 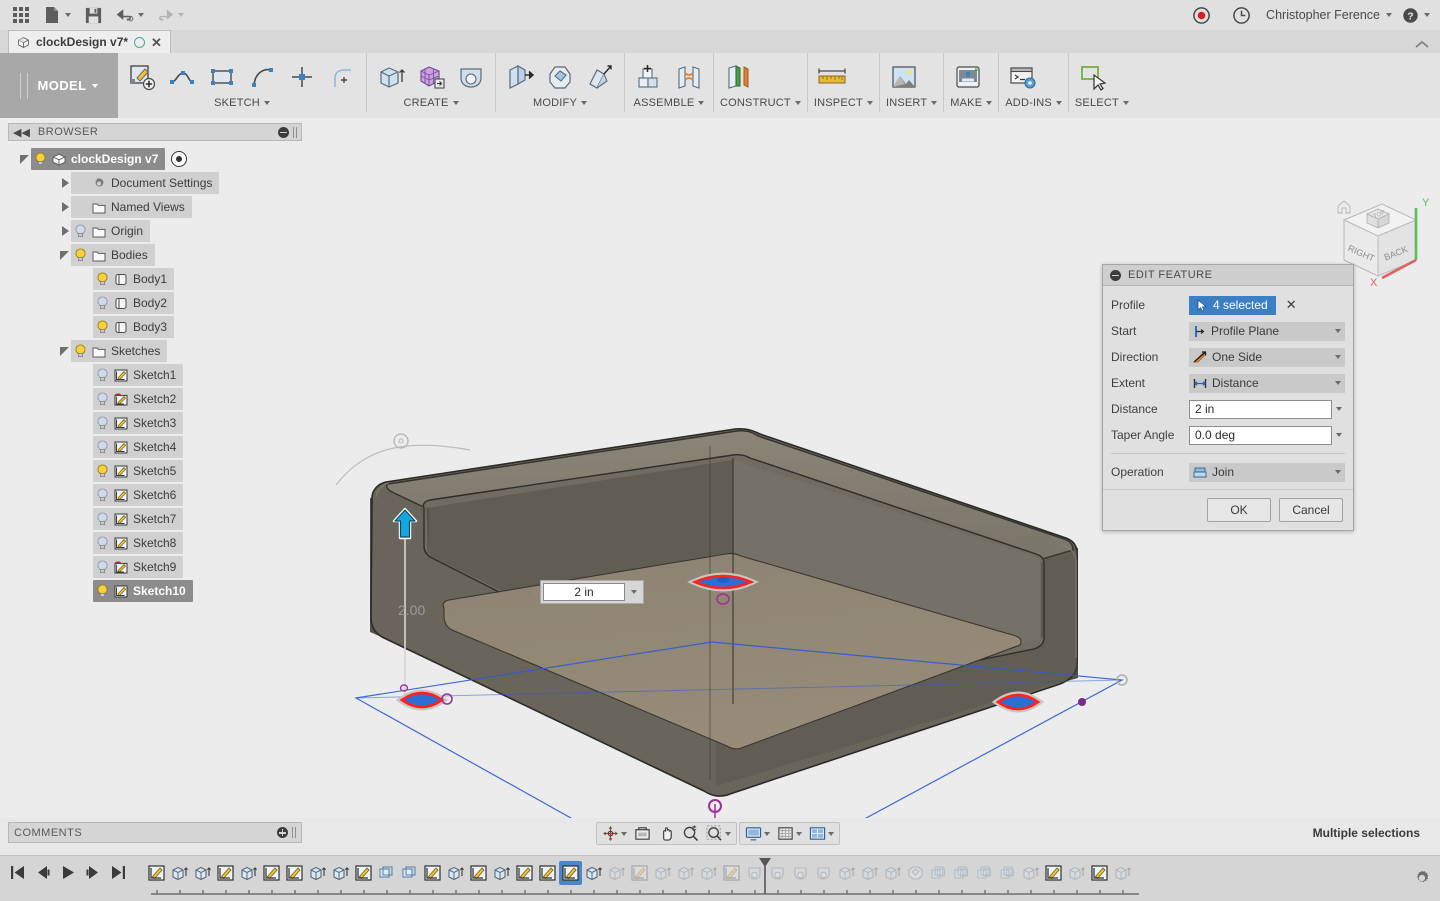 What do you see at coordinates (765, 877) in the screenshot?
I see `timeline-playhead` at bounding box center [765, 877].